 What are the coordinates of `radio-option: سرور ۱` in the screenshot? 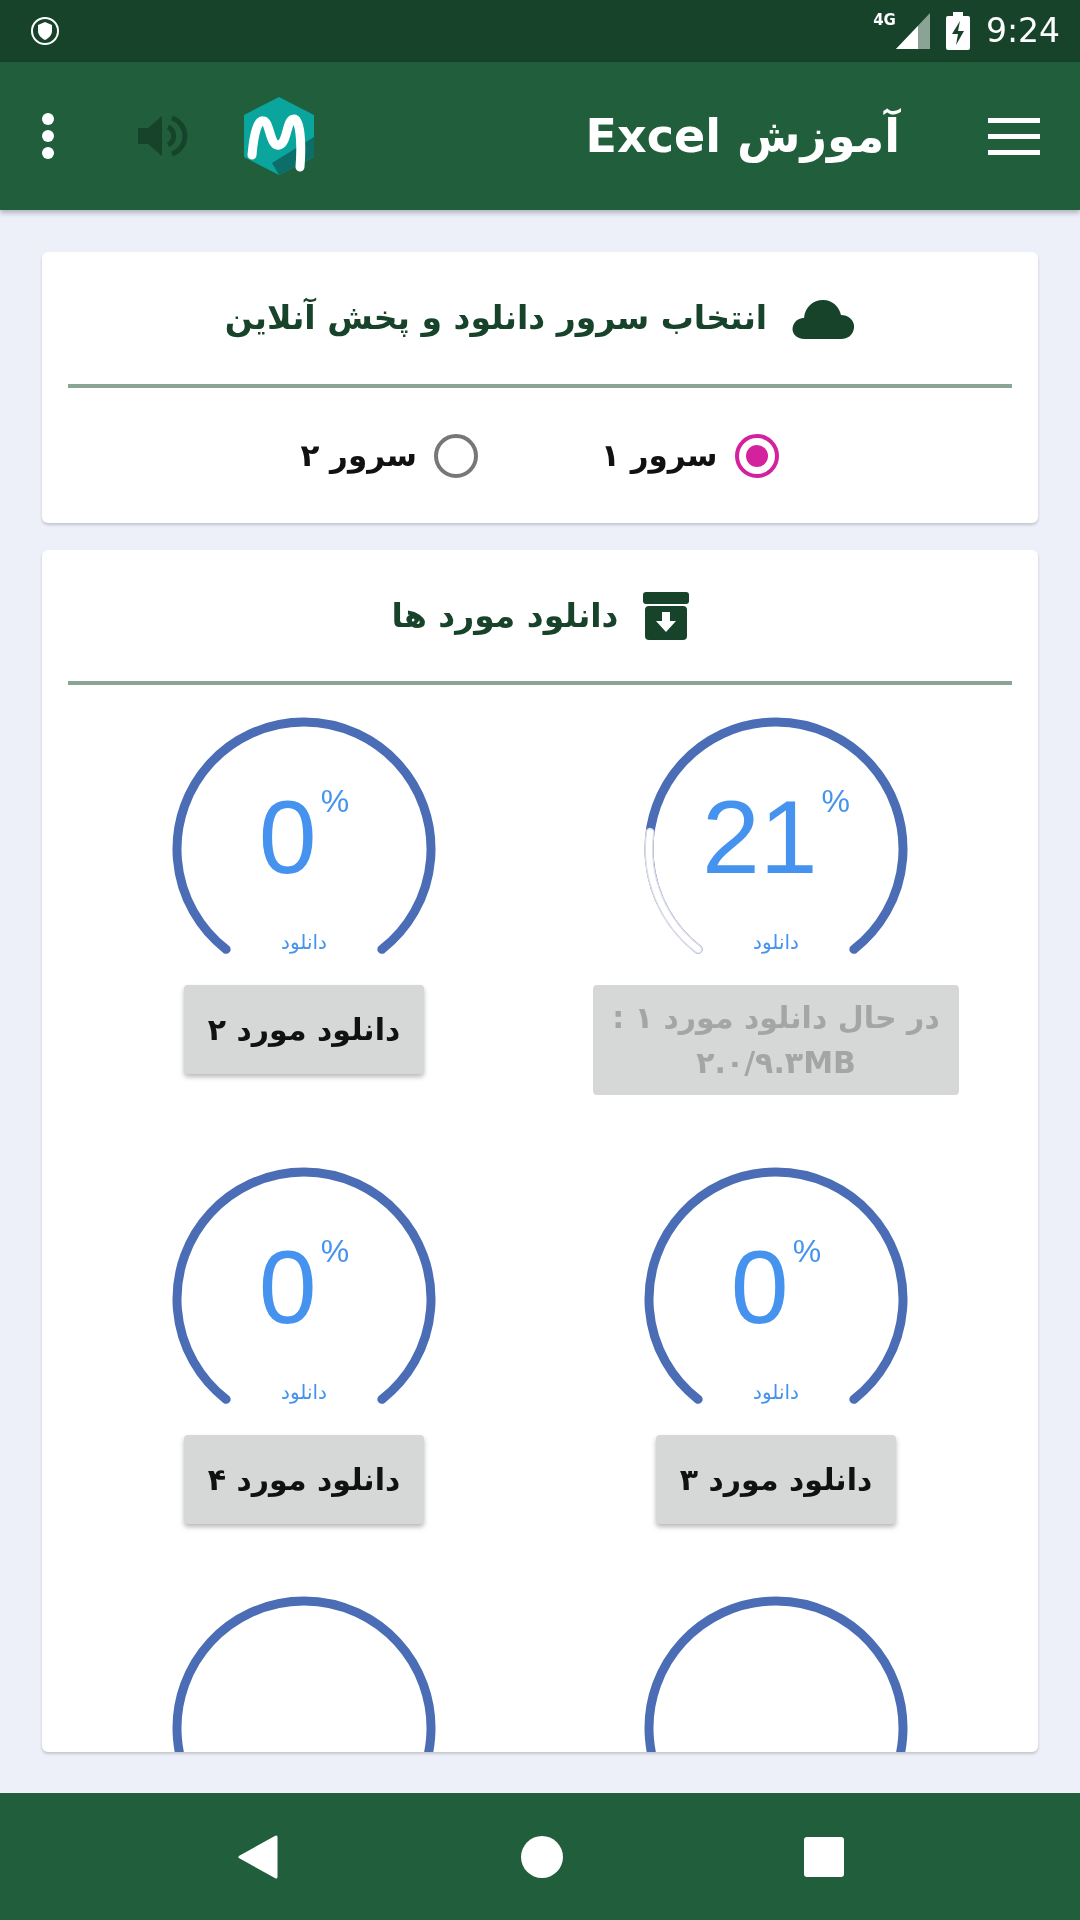 It's located at (690, 455).